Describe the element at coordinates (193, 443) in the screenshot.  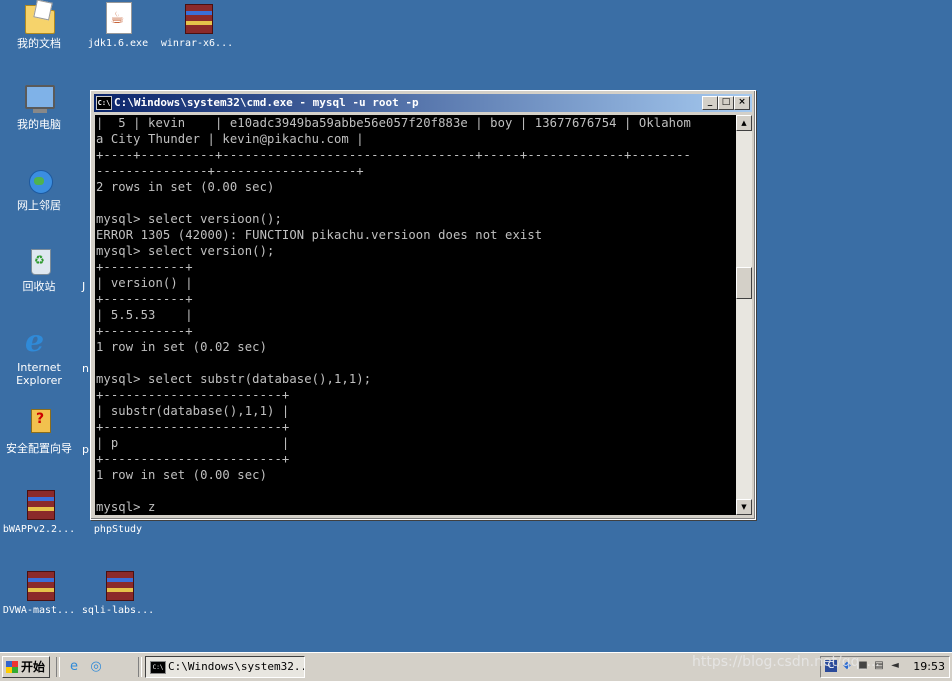
I see `console-line: | p |` at that location.